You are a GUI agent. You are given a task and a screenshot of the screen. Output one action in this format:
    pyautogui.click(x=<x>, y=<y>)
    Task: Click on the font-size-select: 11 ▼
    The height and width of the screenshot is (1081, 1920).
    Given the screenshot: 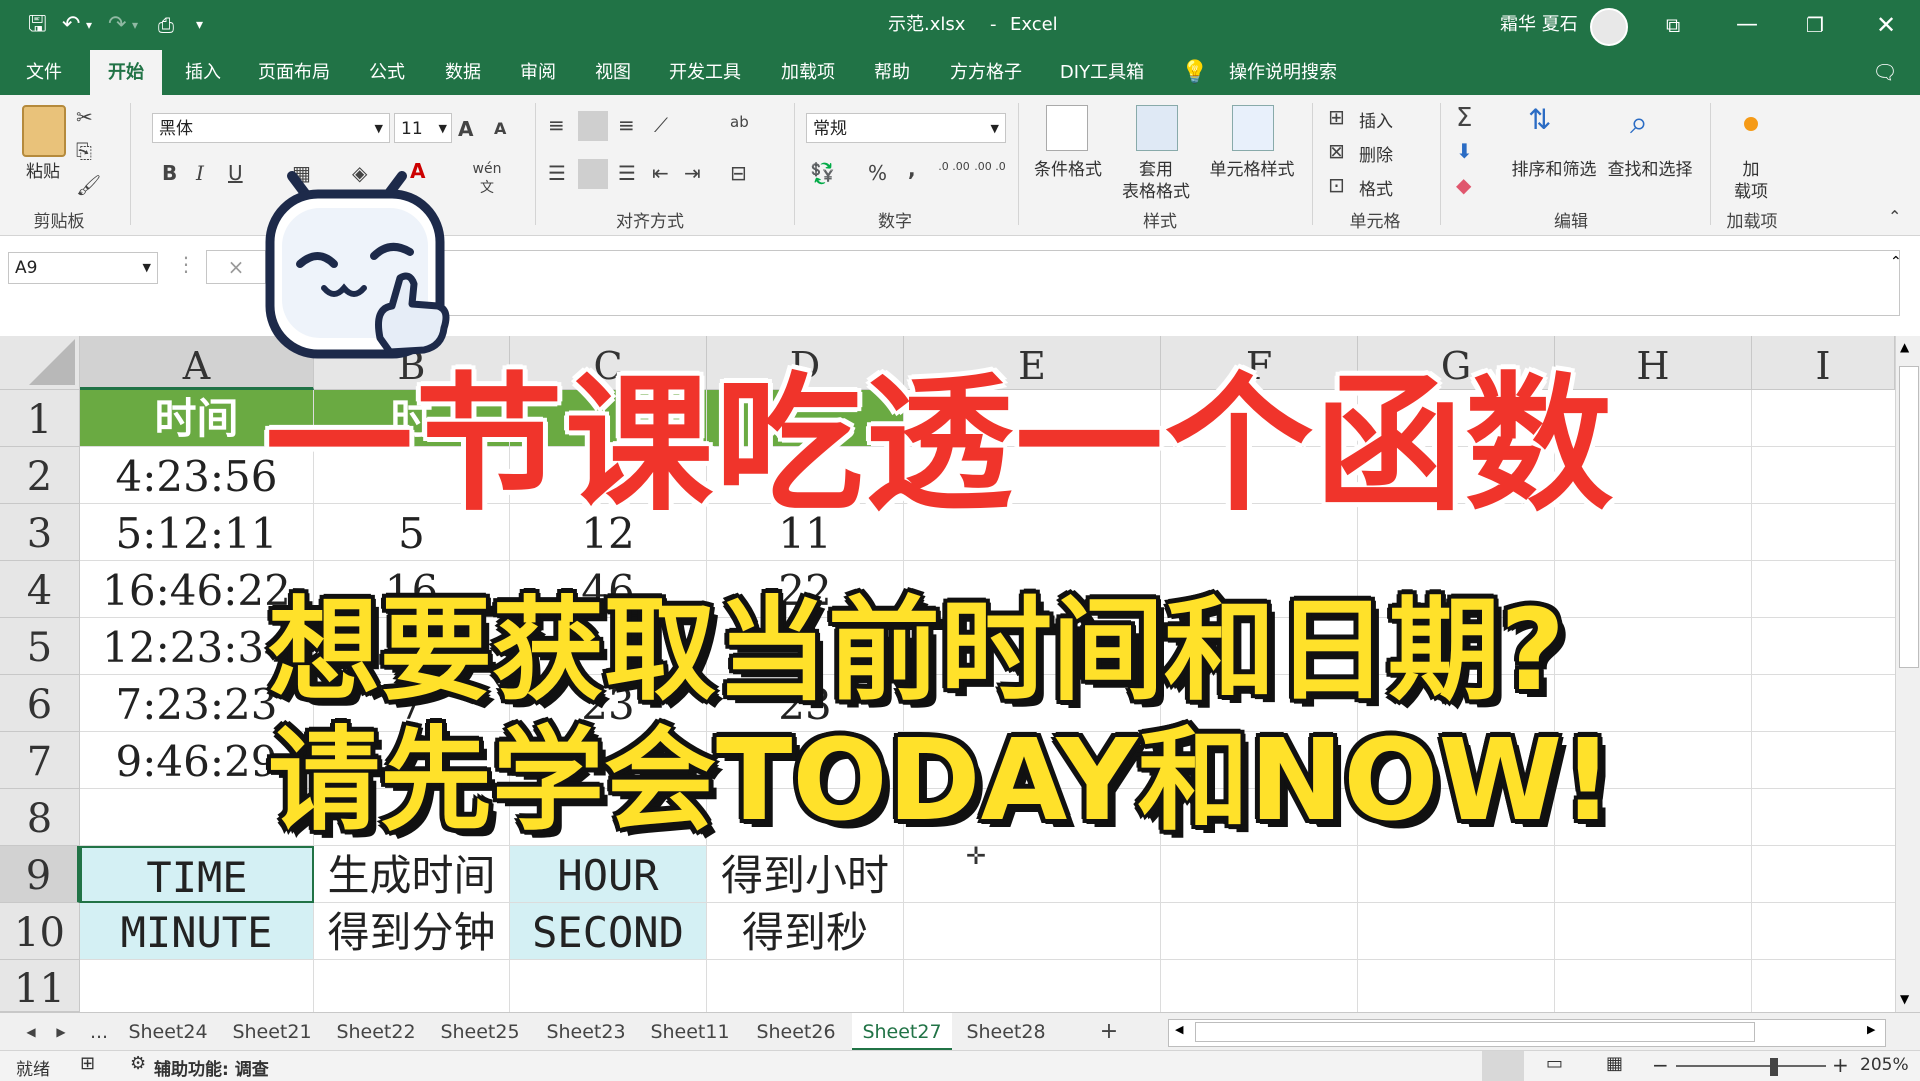 What is the action you would take?
    pyautogui.click(x=423, y=128)
    